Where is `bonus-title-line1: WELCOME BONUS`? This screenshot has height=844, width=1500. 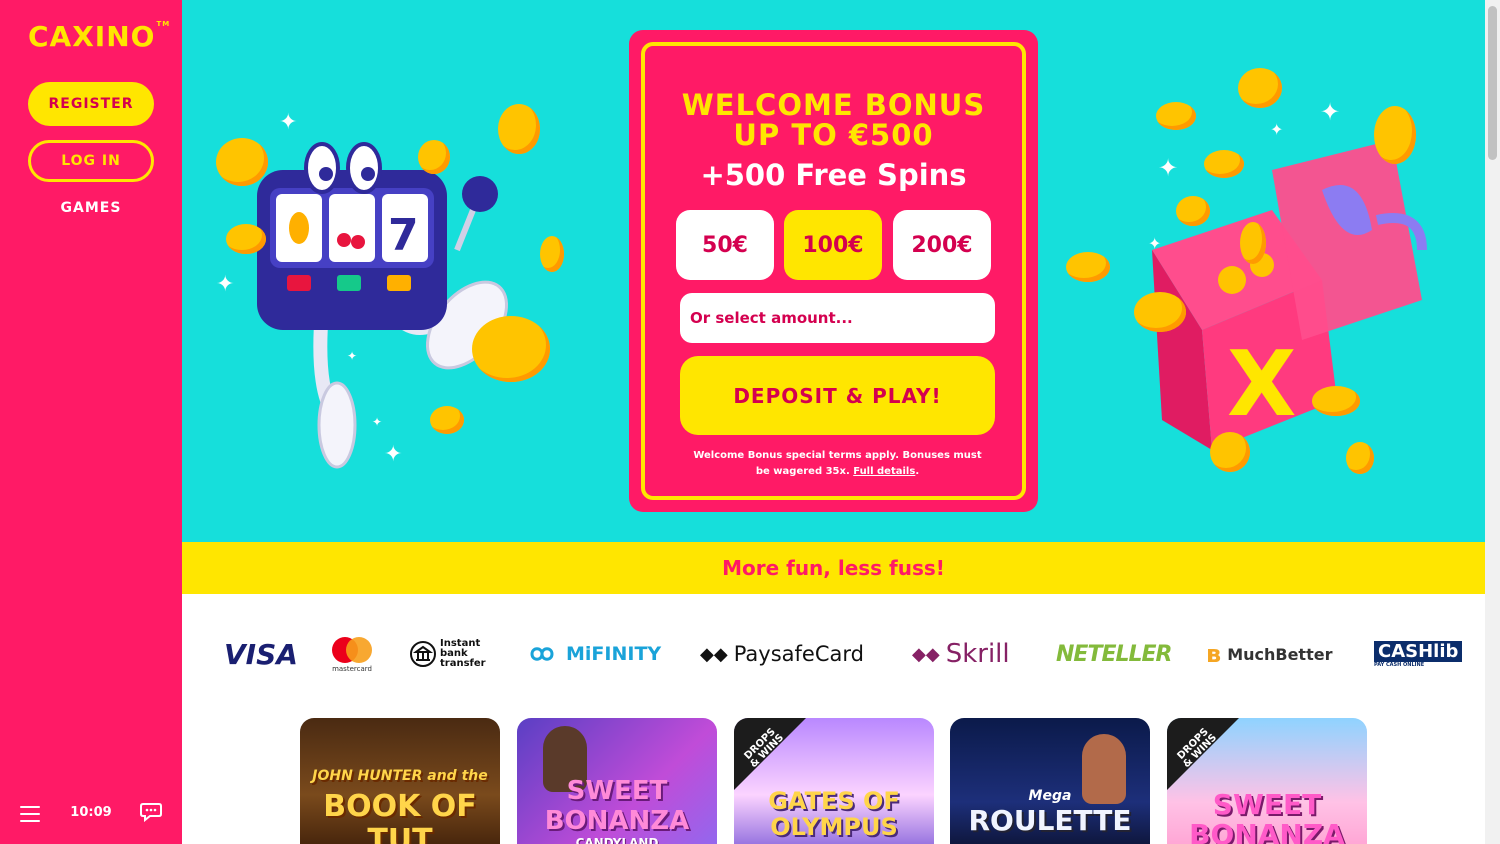
bonus-title-line1: WELCOME BONUS is located at coordinates (833, 105).